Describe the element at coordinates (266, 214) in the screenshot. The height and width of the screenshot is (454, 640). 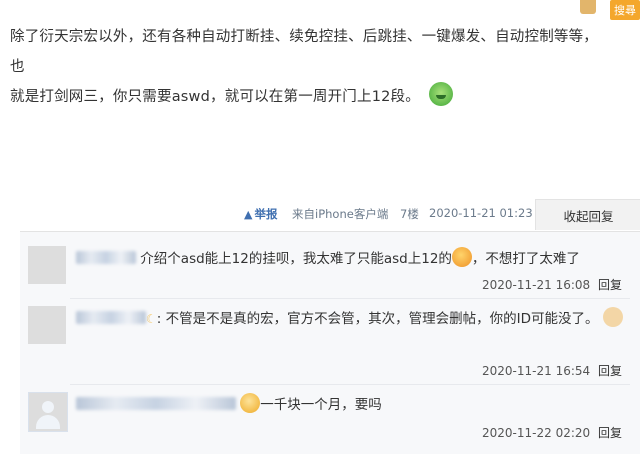
I see `report-label: 举报` at that location.